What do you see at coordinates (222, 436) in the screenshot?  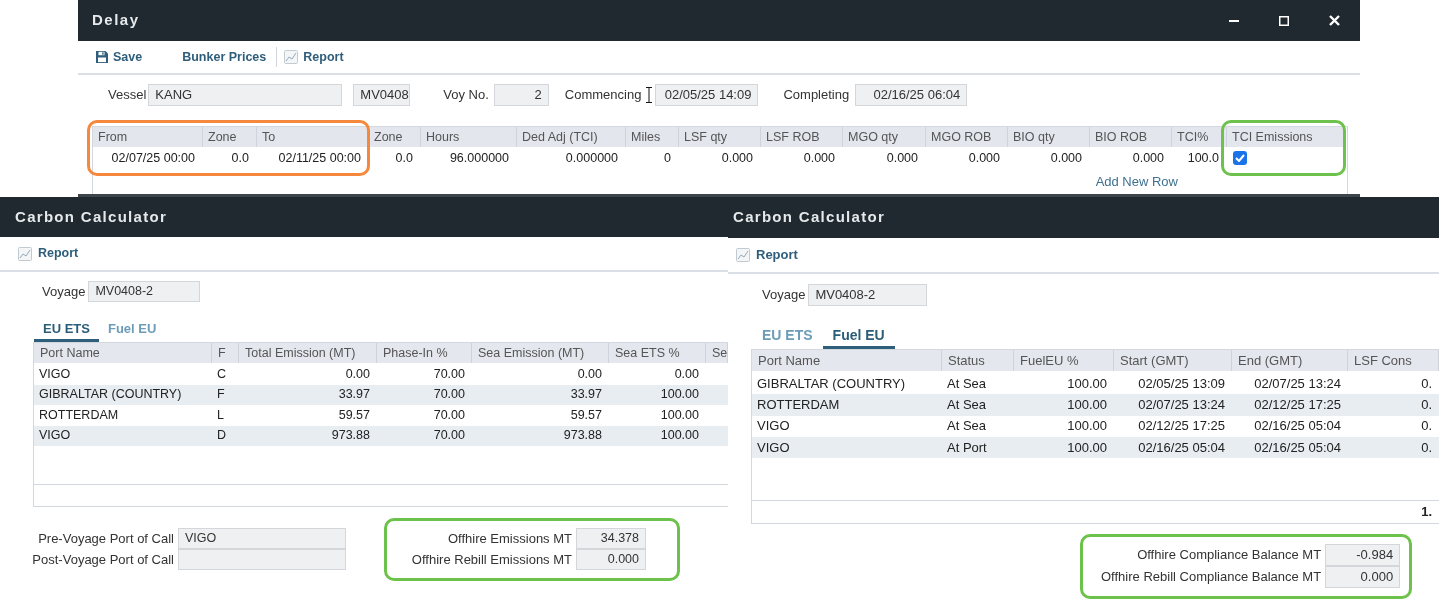 I see `table-cell-text: D` at bounding box center [222, 436].